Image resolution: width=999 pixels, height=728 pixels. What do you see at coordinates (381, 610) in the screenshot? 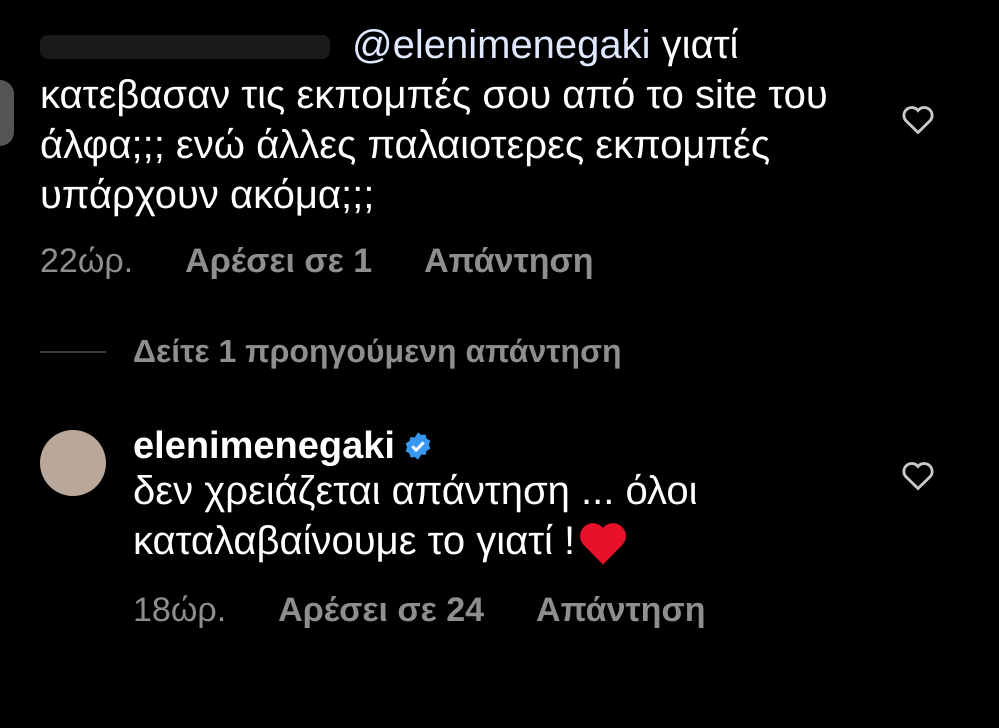
I see `likes-link: Αρέσει σε 24` at bounding box center [381, 610].